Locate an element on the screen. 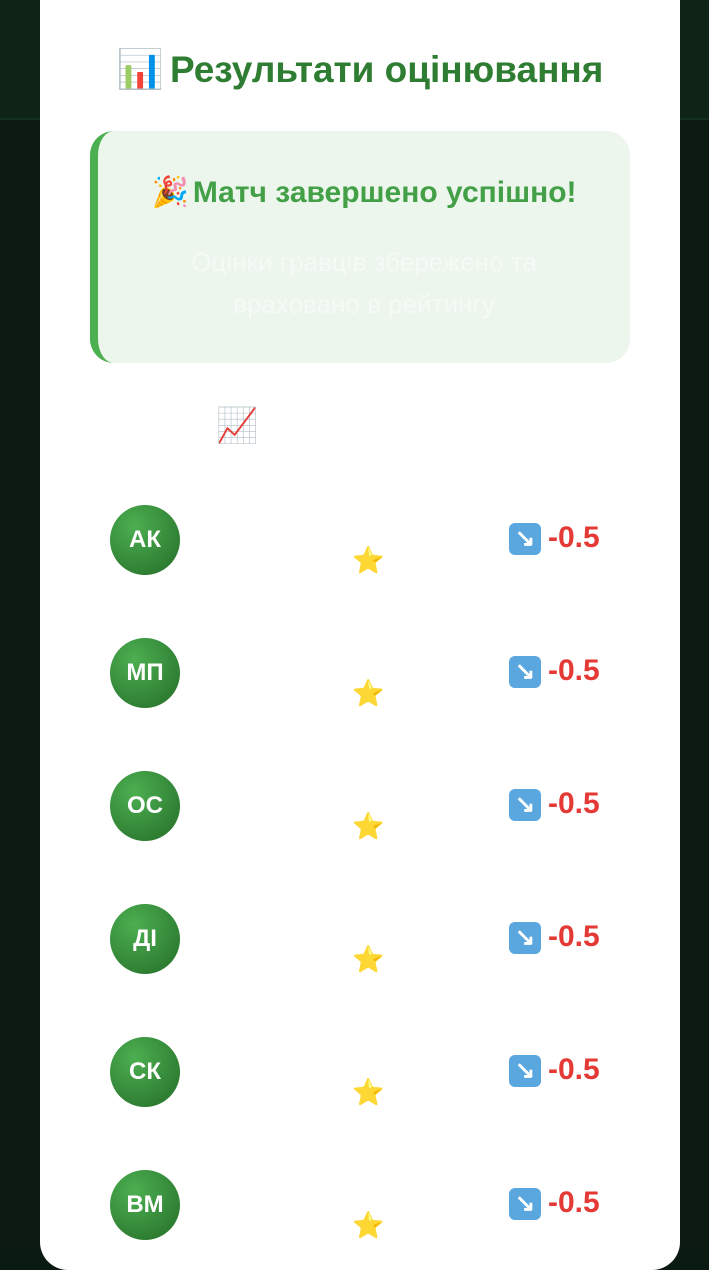 This screenshot has height=1270, width=709. player-row: СК ⭐ ↘ -0.5 is located at coordinates (360, 1103).